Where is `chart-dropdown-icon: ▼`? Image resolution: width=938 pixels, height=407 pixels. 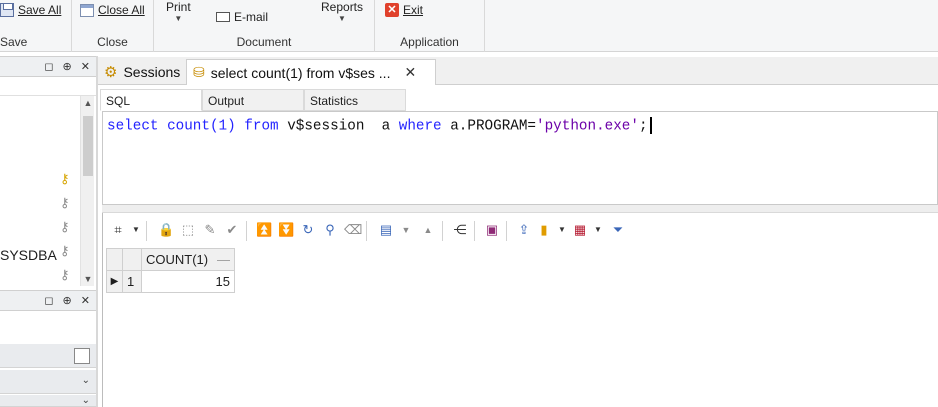 chart-dropdown-icon: ▼ is located at coordinates (562, 230).